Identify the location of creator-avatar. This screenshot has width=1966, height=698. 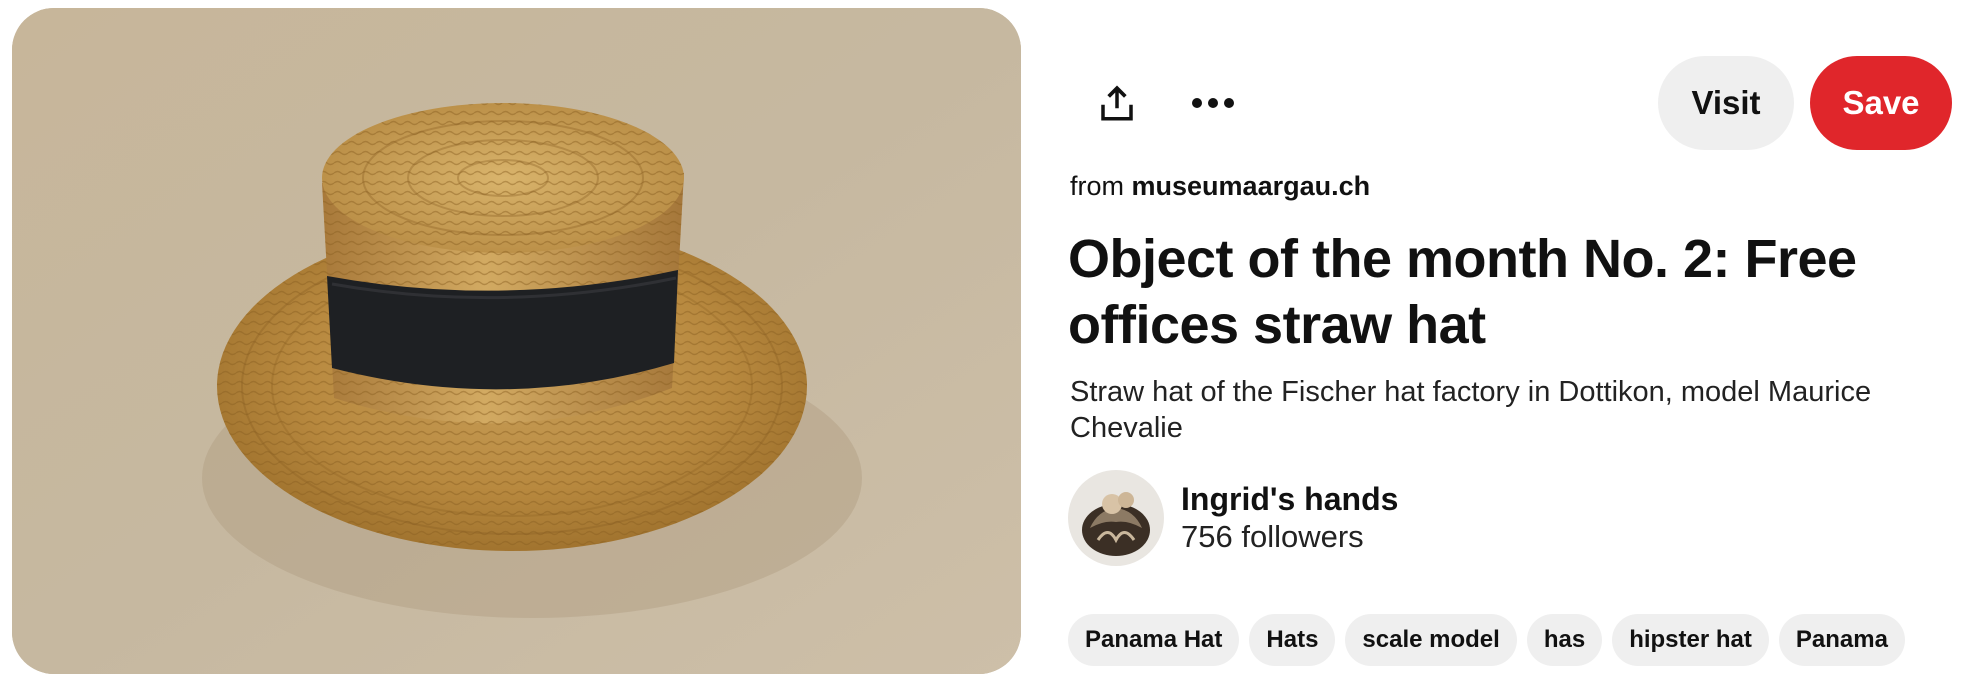
(1116, 518).